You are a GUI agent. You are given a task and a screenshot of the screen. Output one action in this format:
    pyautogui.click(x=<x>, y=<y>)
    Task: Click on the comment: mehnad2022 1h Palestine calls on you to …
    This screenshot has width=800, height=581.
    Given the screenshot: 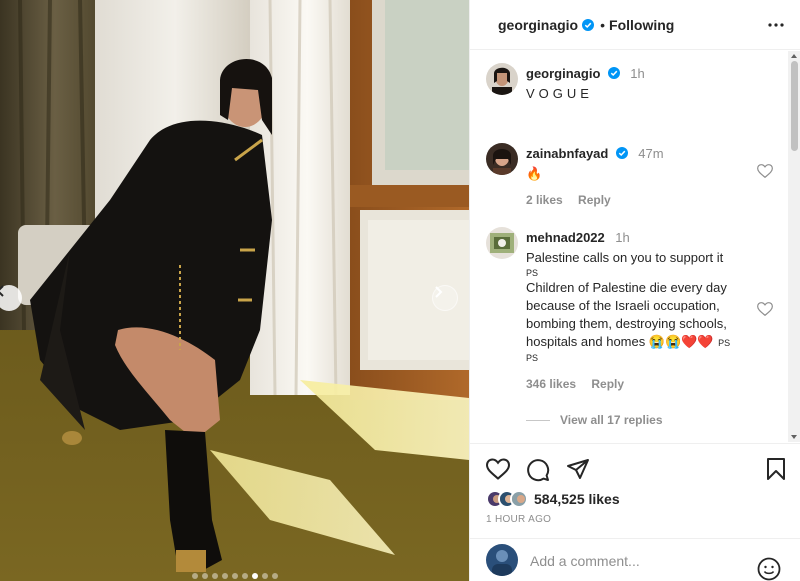 What is the action you would take?
    pyautogui.click(x=643, y=310)
    